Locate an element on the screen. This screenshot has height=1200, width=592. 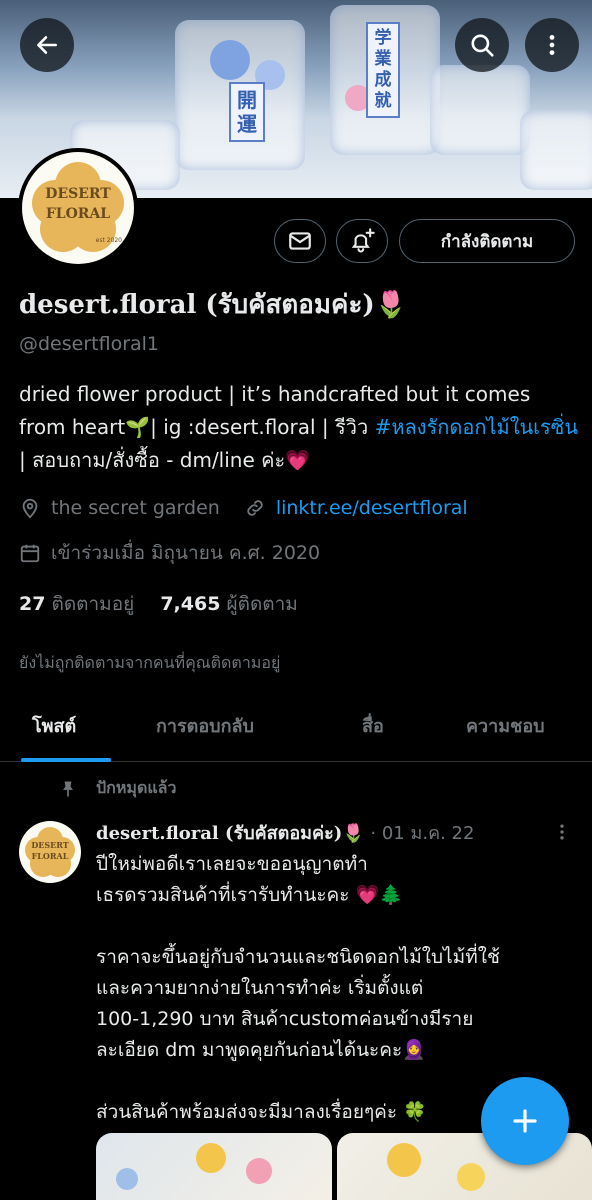
compose-button is located at coordinates (525, 1121).